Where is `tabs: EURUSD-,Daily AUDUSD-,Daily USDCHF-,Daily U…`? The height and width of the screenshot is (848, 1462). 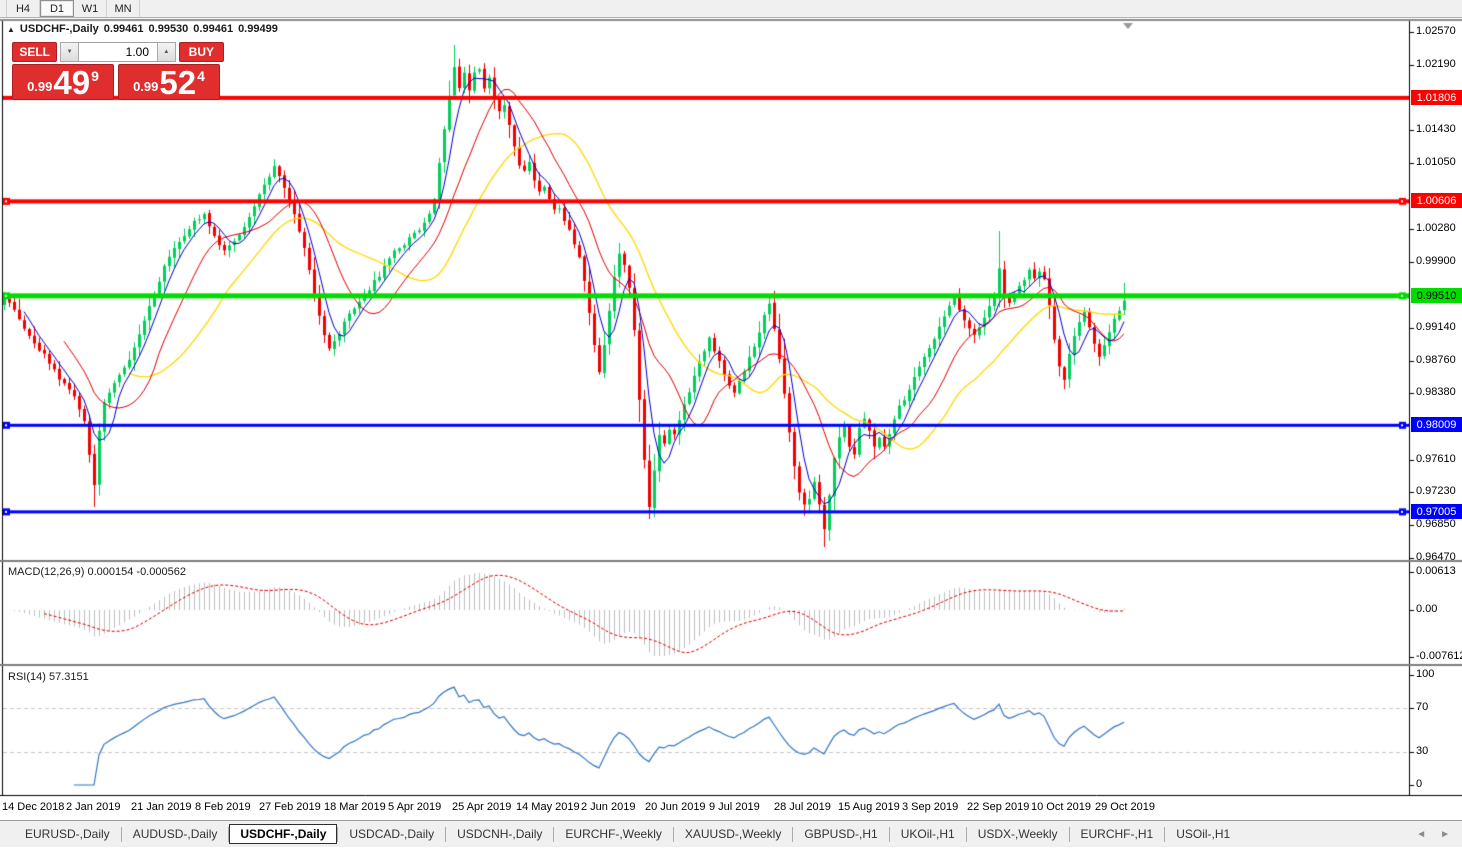 tabs: EURUSD-,Daily AUDUSD-,Daily USDCHF-,Daily U… is located at coordinates (627, 834).